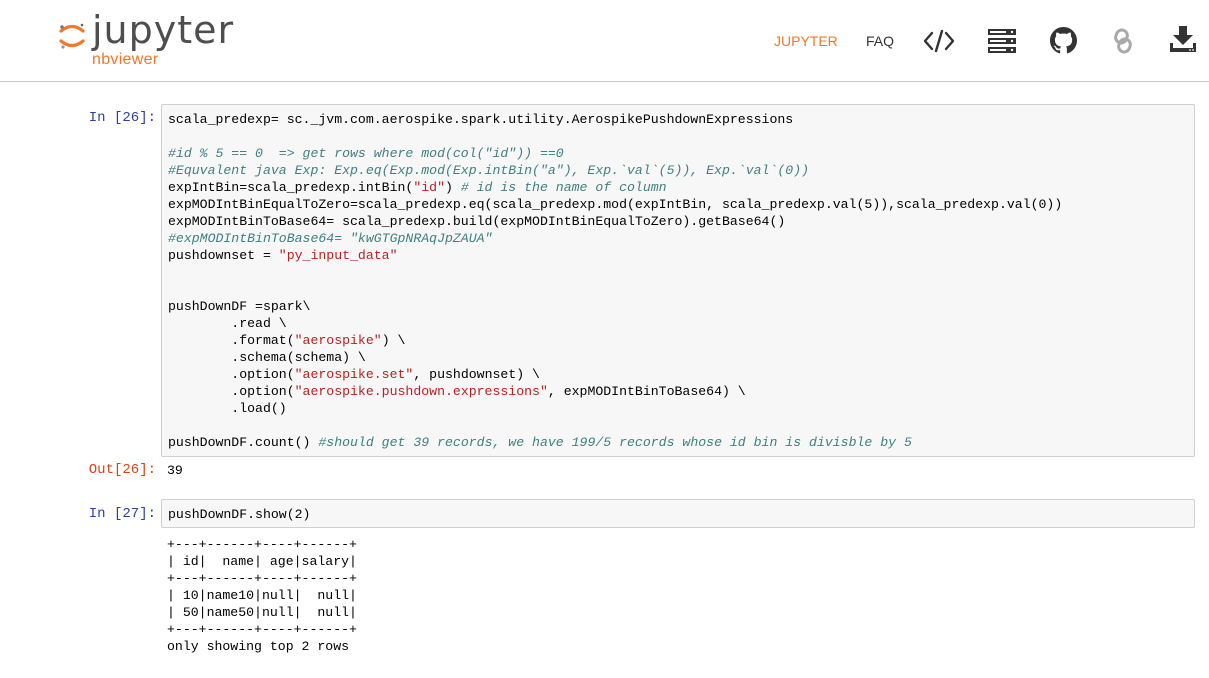  I want to click on jupyter-logo-icon, so click(72, 36).